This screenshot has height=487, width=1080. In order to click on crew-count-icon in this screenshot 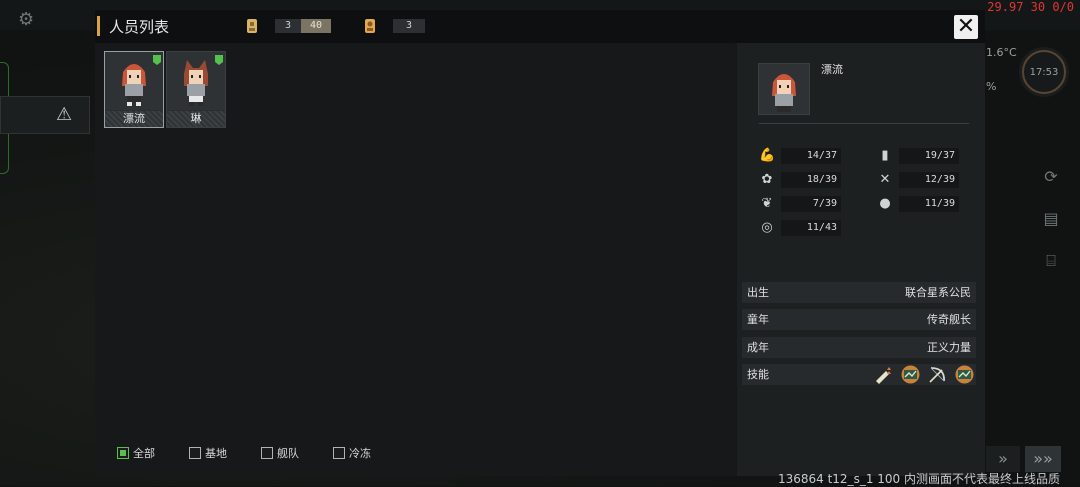, I will do `click(370, 26)`.